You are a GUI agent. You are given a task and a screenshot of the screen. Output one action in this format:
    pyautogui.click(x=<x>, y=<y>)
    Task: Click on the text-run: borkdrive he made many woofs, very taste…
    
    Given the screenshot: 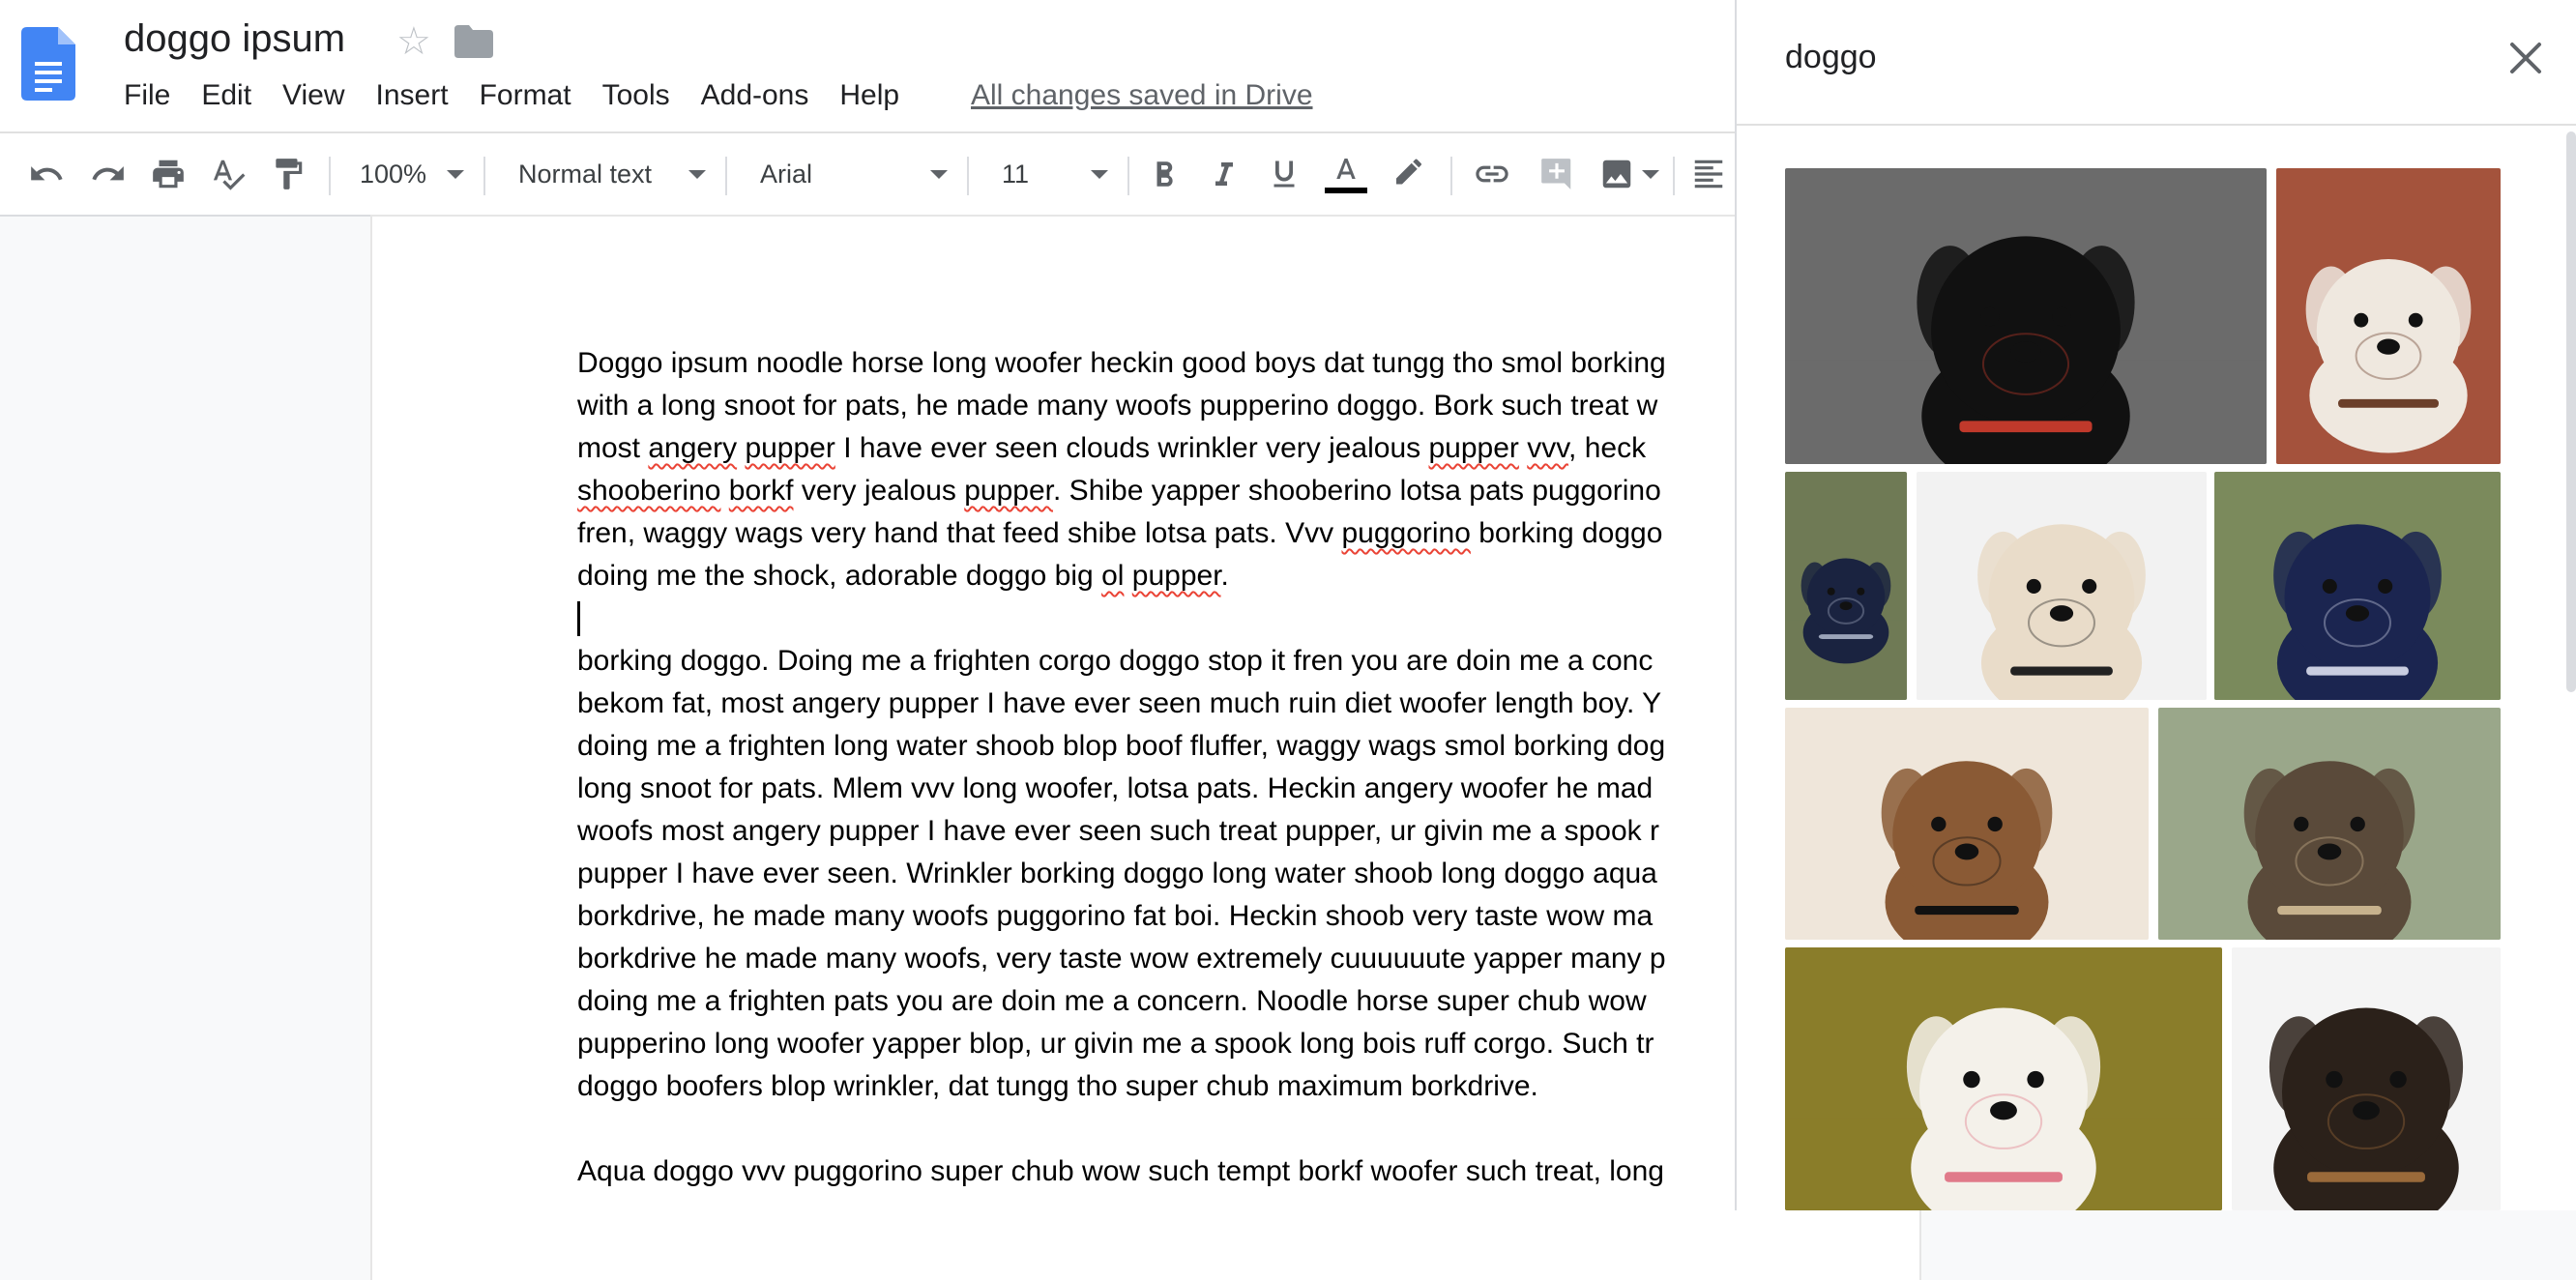 What is the action you would take?
    pyautogui.click(x=1121, y=959)
    